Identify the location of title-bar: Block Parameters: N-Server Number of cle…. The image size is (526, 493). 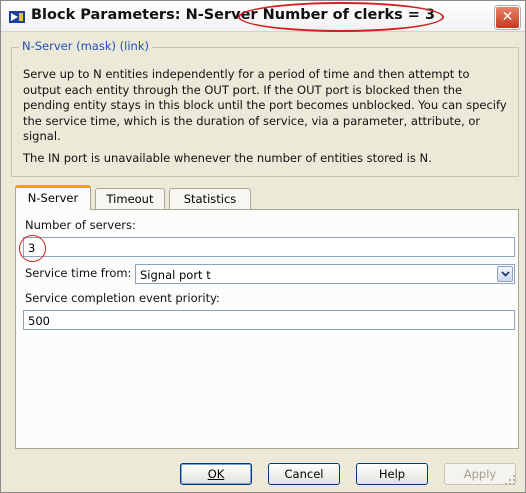
(263, 16).